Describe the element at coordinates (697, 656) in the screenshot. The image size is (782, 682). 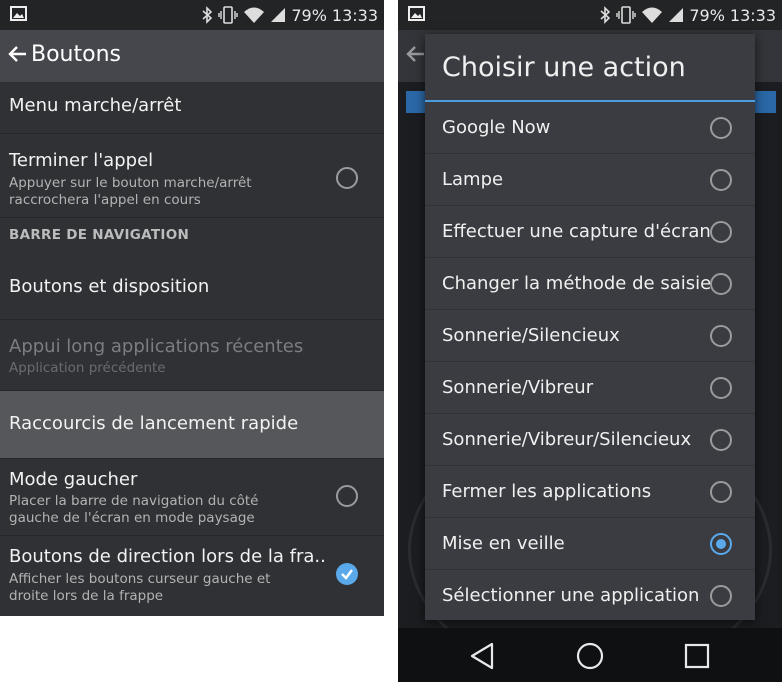
I see `nav-recents-icon` at that location.